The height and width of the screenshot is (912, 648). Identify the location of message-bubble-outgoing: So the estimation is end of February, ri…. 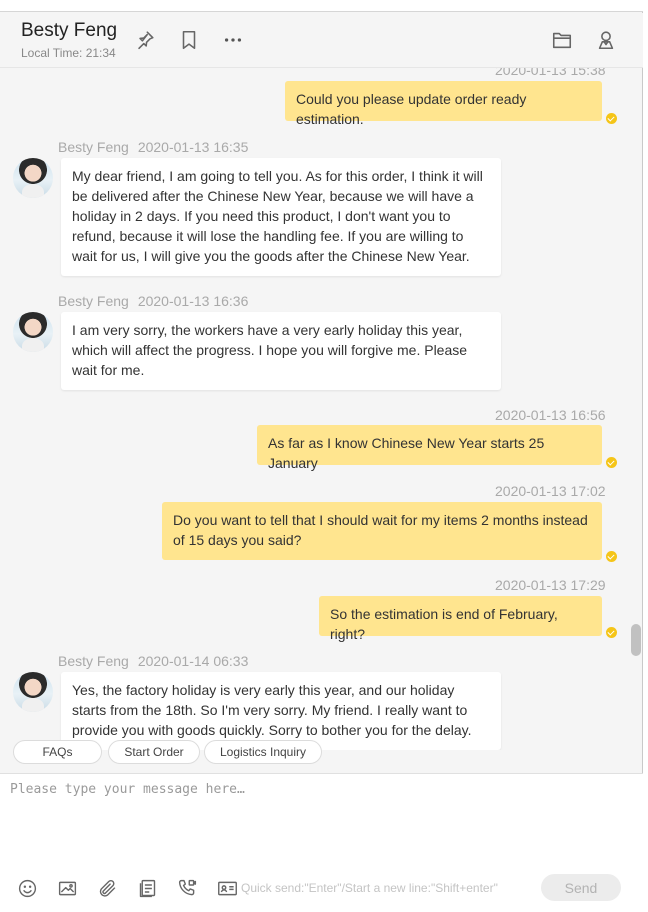
(460, 619).